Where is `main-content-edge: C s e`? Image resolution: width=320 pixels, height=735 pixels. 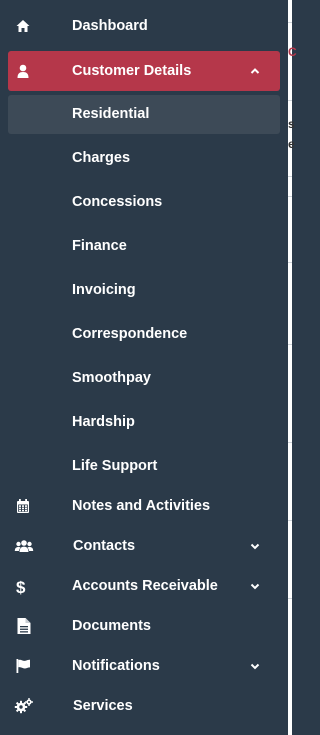
main-content-edge: C s e is located at coordinates (292, 367).